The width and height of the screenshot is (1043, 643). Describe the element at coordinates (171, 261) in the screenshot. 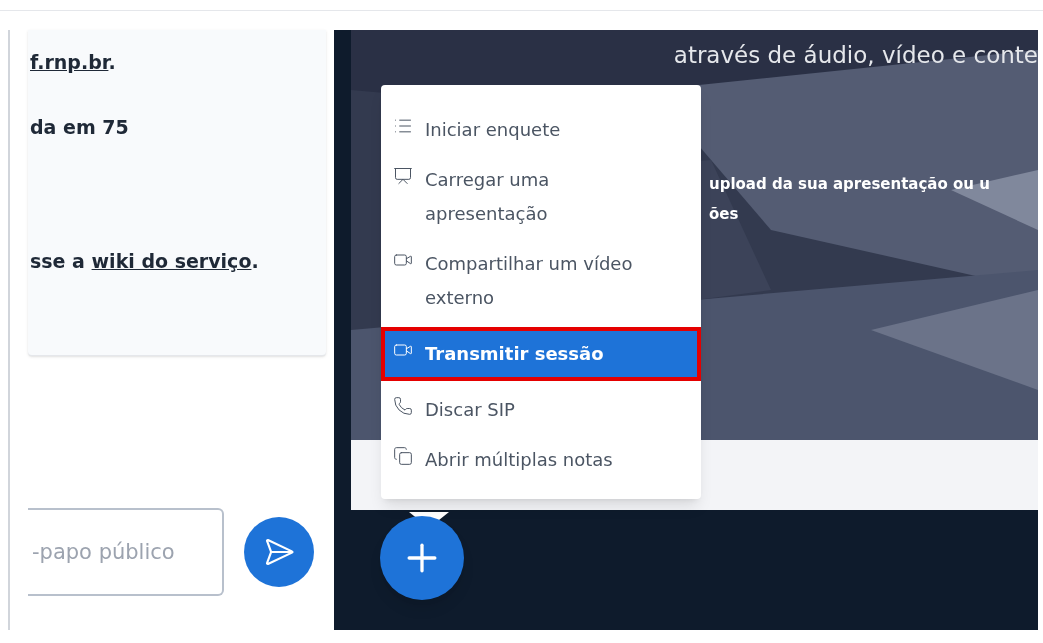

I see `link: wiki do serviço` at that location.